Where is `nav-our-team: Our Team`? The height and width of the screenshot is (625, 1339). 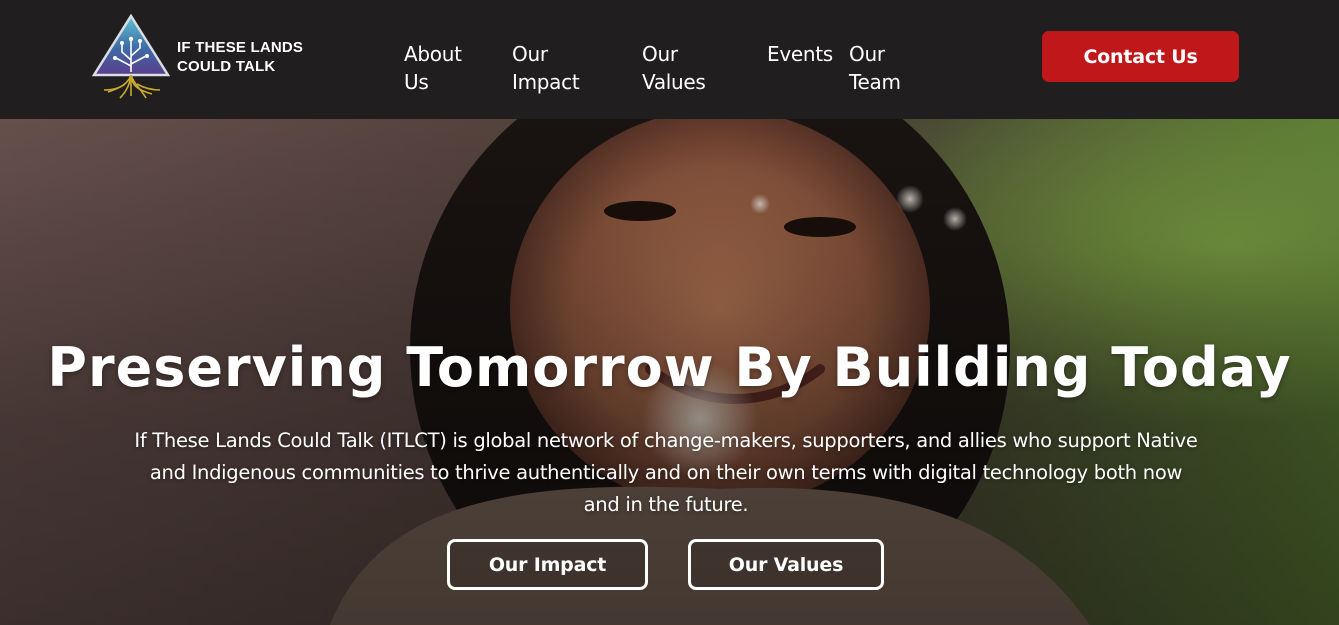 nav-our-team: Our Team is located at coordinates (875, 67).